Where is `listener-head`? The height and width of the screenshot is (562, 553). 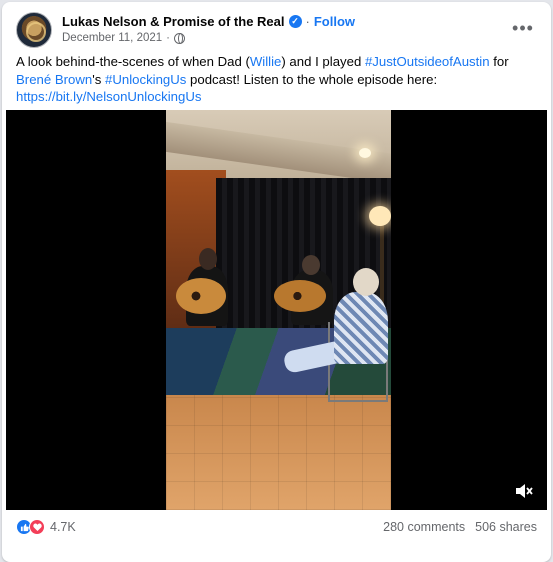
listener-head is located at coordinates (366, 282).